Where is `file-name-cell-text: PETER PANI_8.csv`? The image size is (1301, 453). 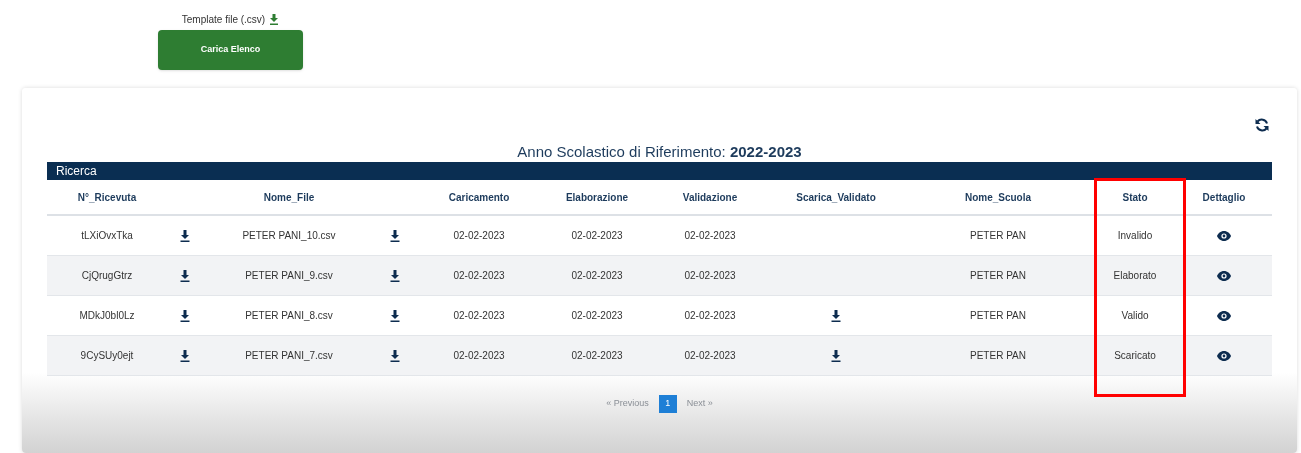 file-name-cell-text: PETER PANI_8.csv is located at coordinates (289, 316).